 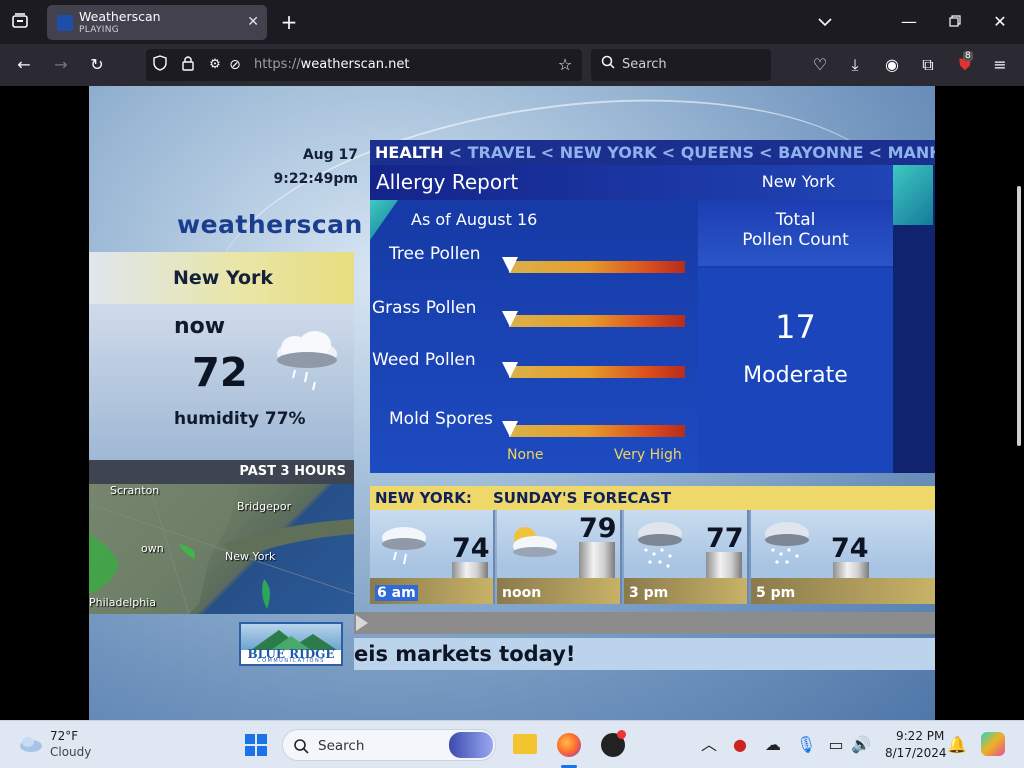 I want to click on nav-queens: < QUEENS, so click(x=708, y=152).